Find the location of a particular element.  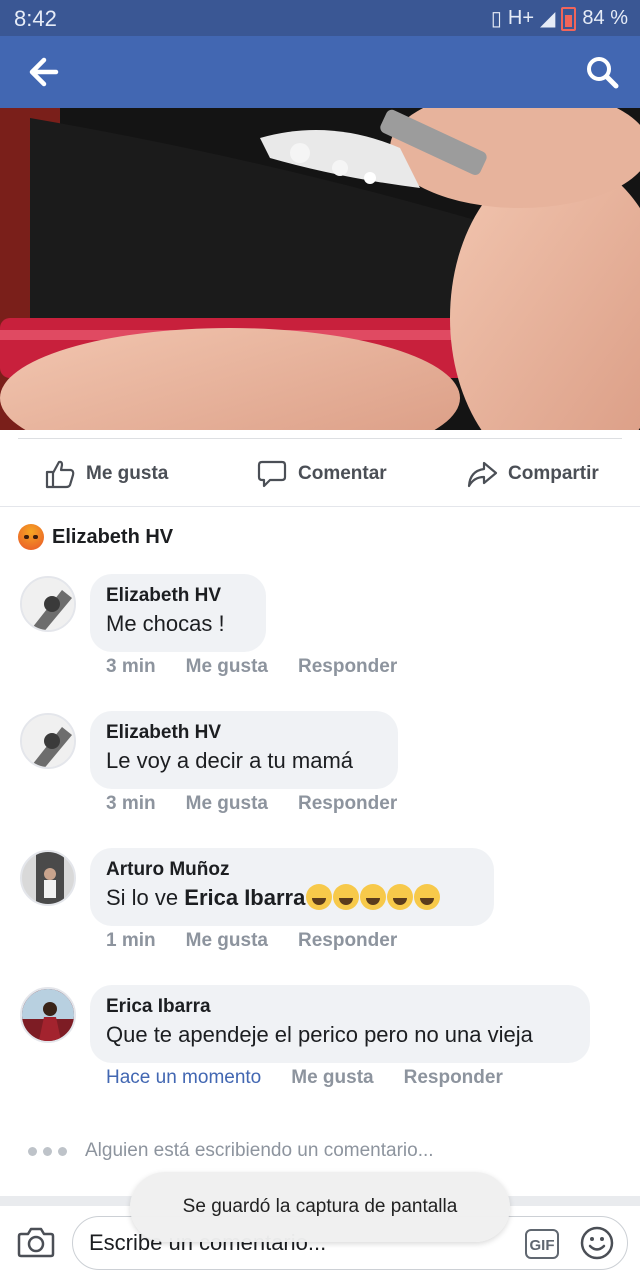

comment-button: Comentar is located at coordinates (321, 474).